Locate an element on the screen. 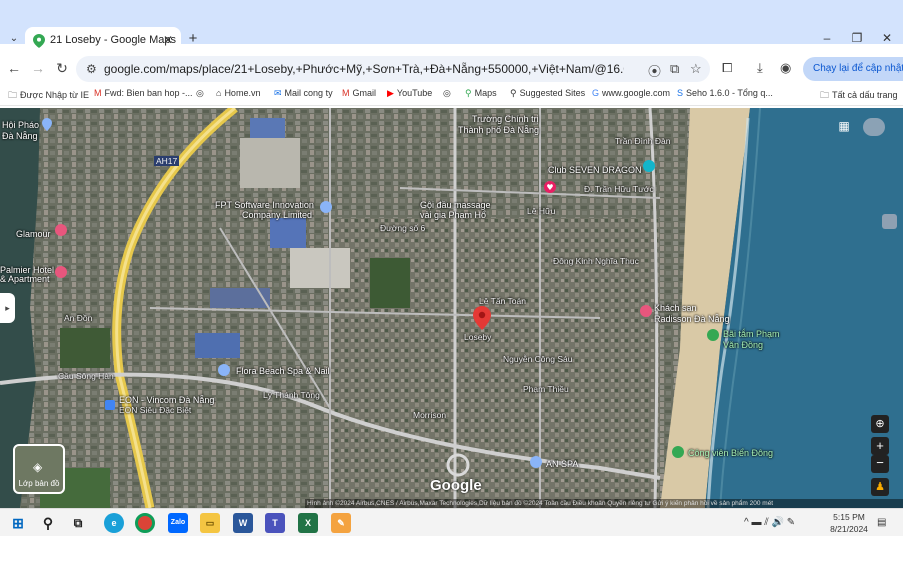 This screenshot has height=563, width=903. teams-icon: T is located at coordinates (275, 523).